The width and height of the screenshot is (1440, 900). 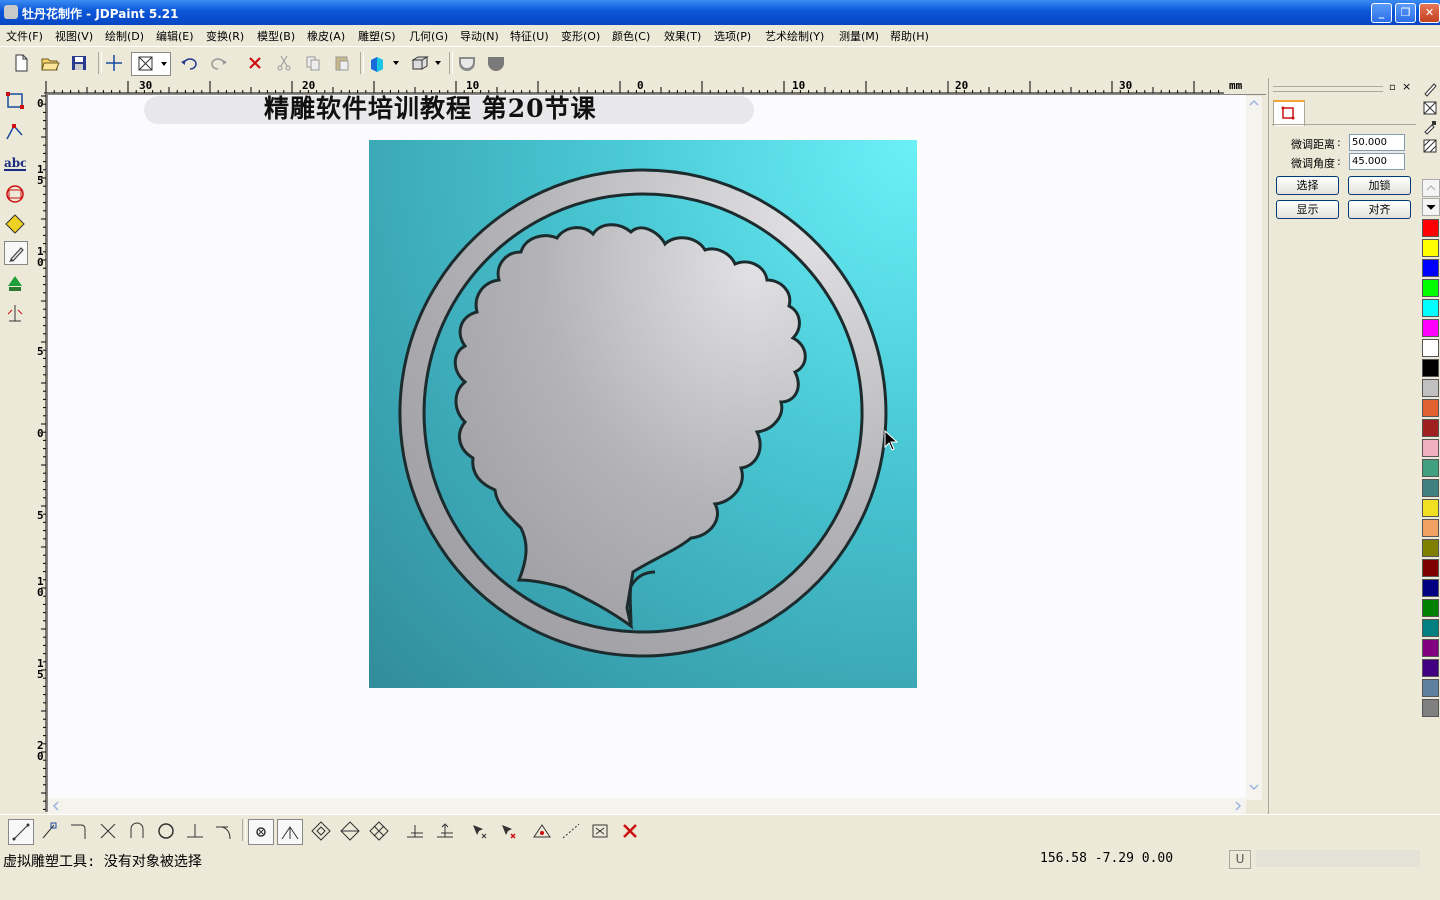 What do you see at coordinates (379, 831) in the screenshot?
I see `snap-diamond-3-icon` at bounding box center [379, 831].